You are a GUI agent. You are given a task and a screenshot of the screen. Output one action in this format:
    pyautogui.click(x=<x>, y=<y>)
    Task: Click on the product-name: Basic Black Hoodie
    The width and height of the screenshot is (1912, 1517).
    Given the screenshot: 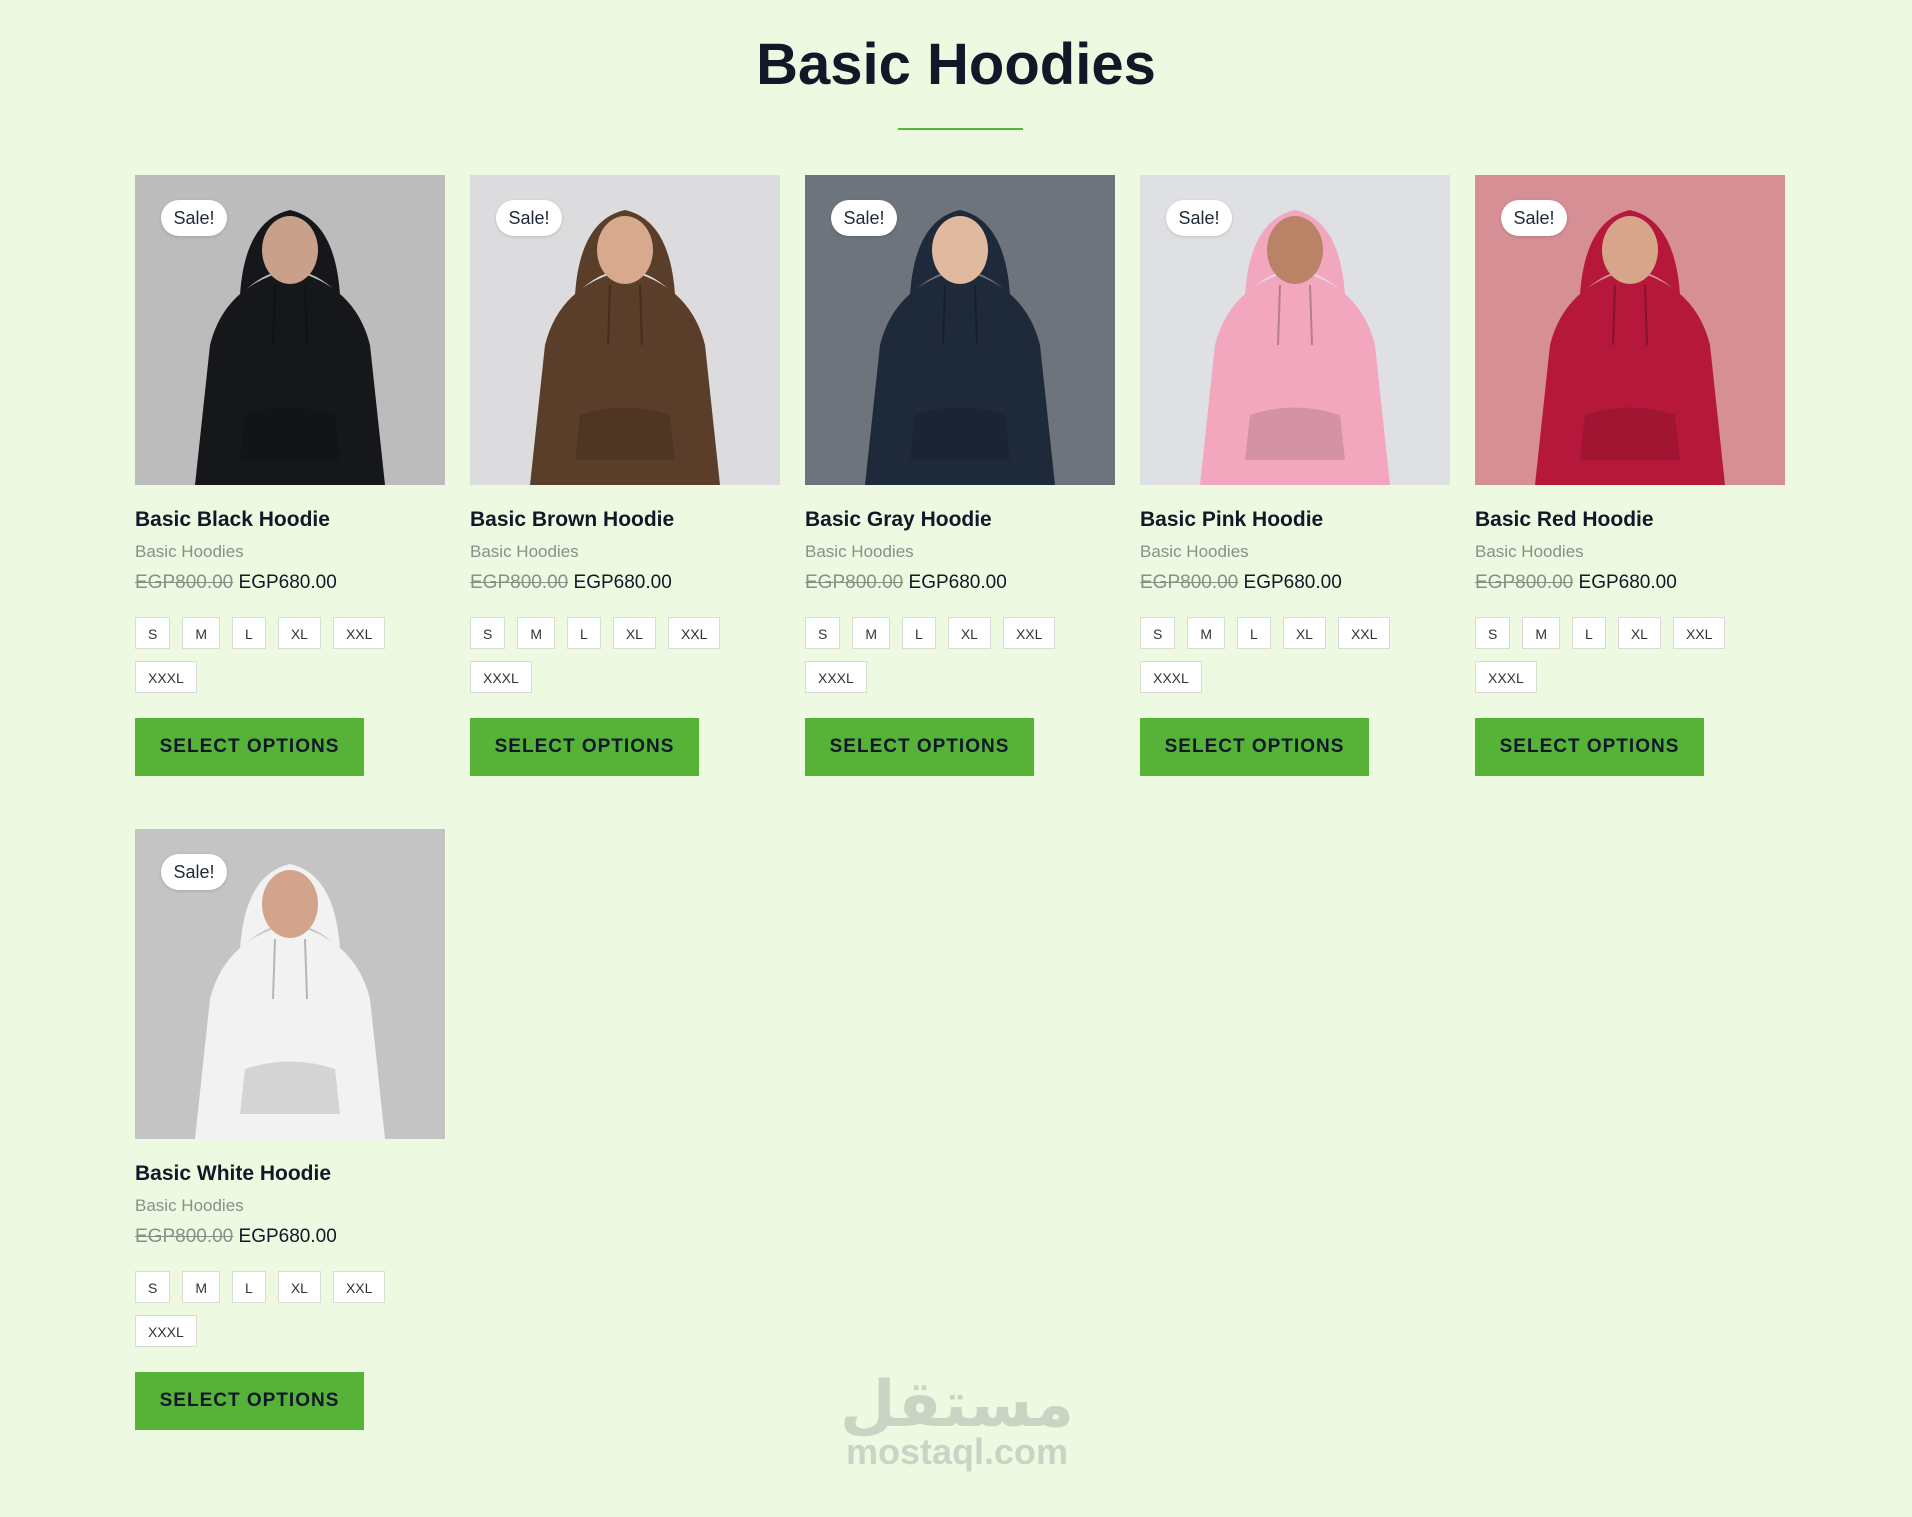 What is the action you would take?
    pyautogui.click(x=290, y=520)
    